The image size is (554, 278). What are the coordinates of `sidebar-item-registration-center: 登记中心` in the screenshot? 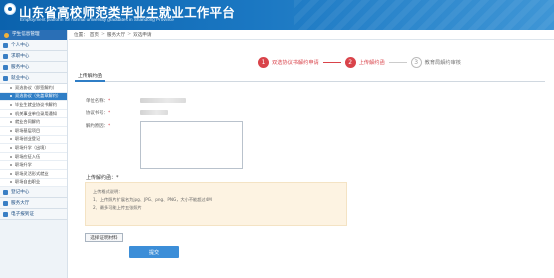 It's located at (33, 193).